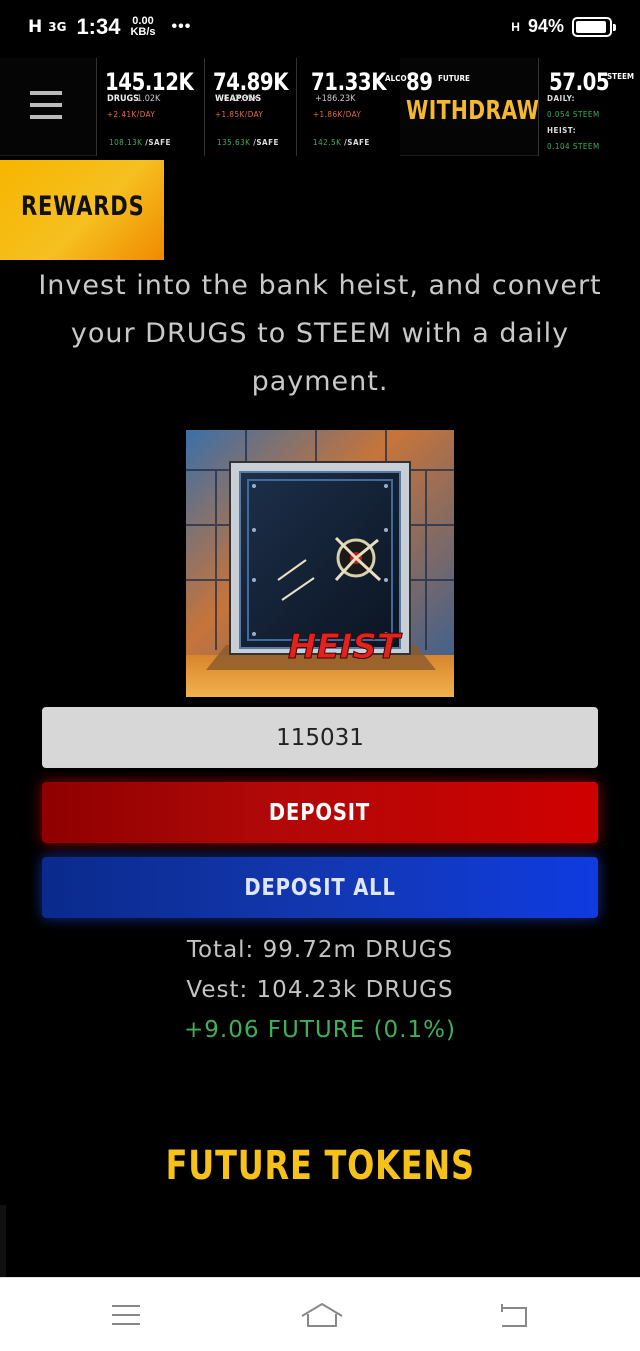  Describe the element at coordinates (35, 27) in the screenshot. I see `signal-icon: H` at that location.